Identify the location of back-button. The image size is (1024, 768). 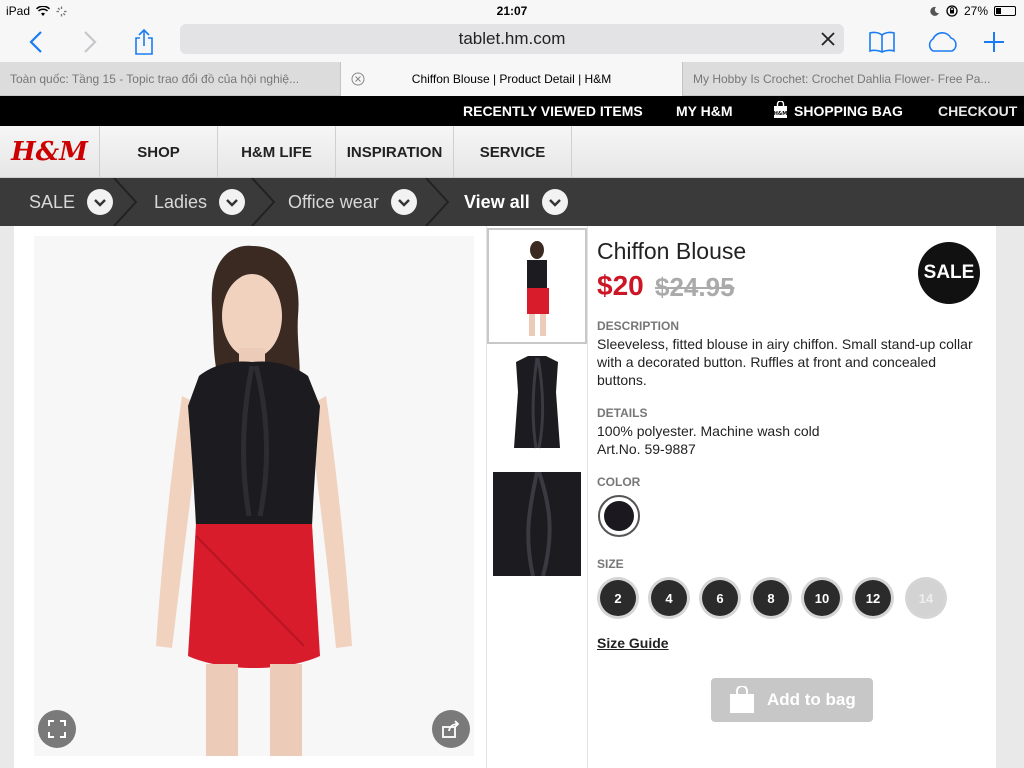
(36, 42).